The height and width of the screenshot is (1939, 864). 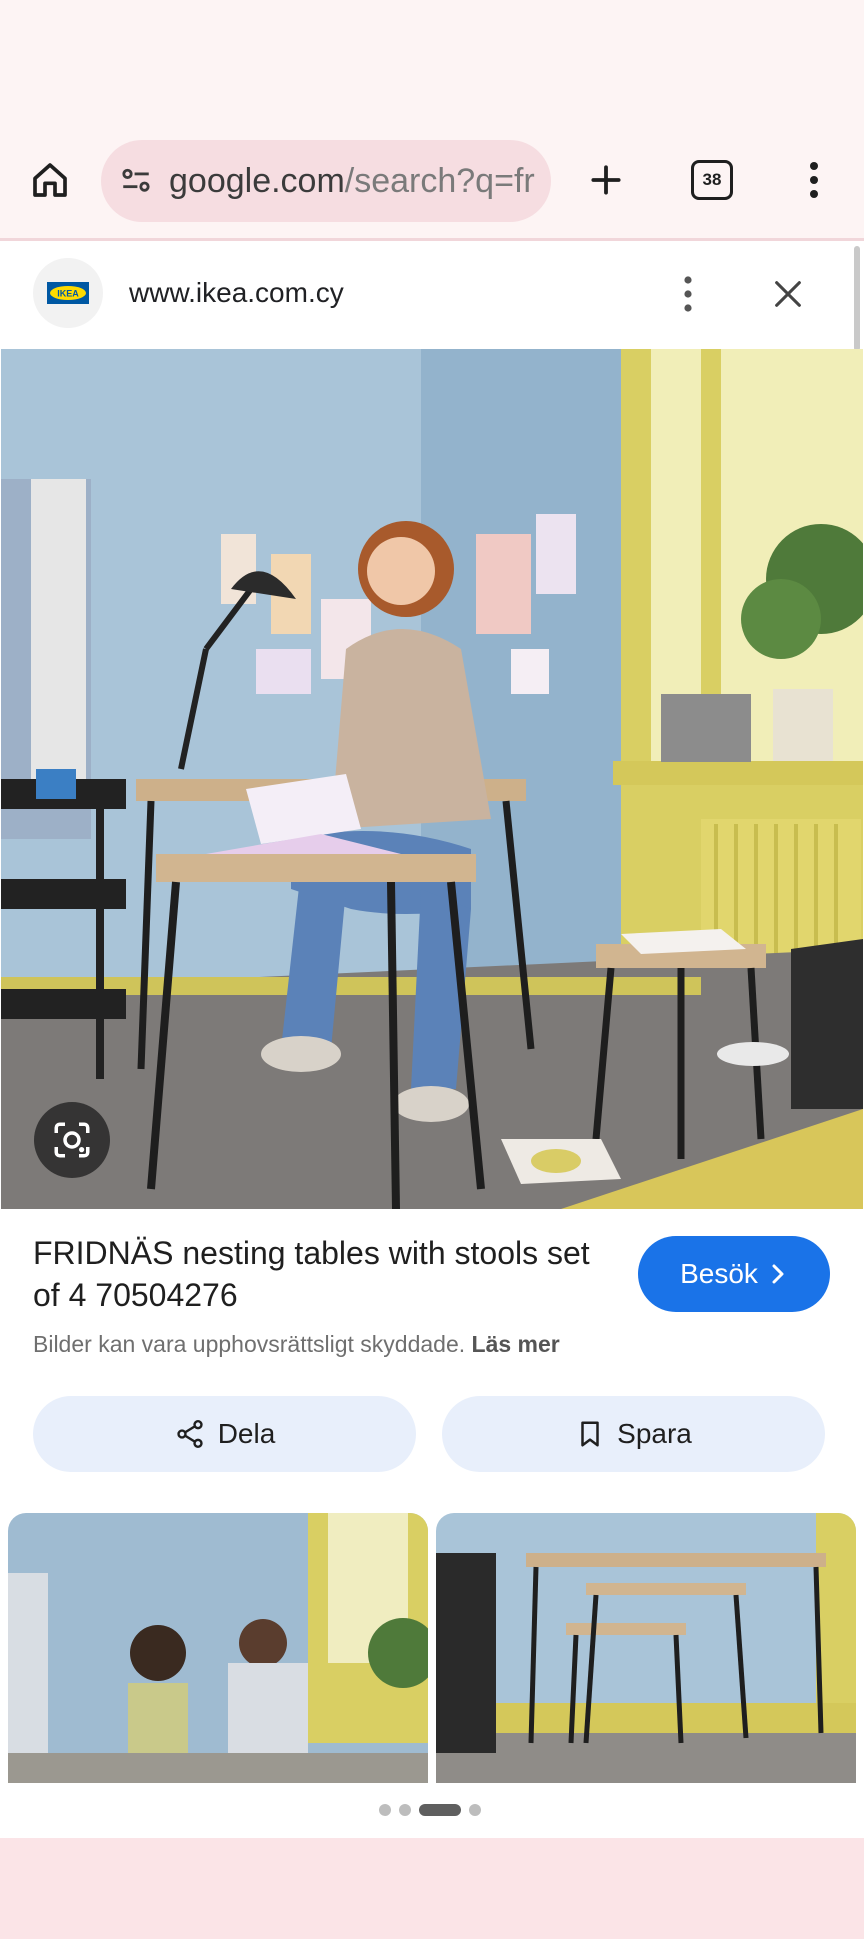 I want to click on source-site-url: www.ikea.com.cy, so click(x=236, y=293).